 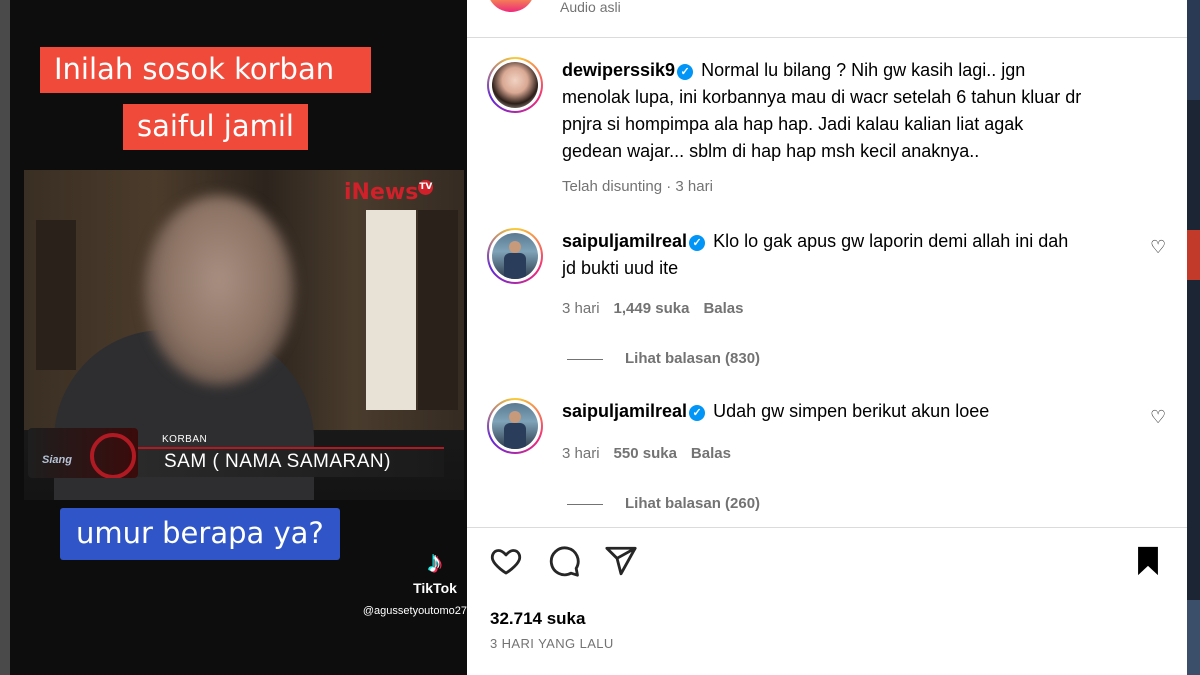 I want to click on action-bar, so click(x=827, y=564).